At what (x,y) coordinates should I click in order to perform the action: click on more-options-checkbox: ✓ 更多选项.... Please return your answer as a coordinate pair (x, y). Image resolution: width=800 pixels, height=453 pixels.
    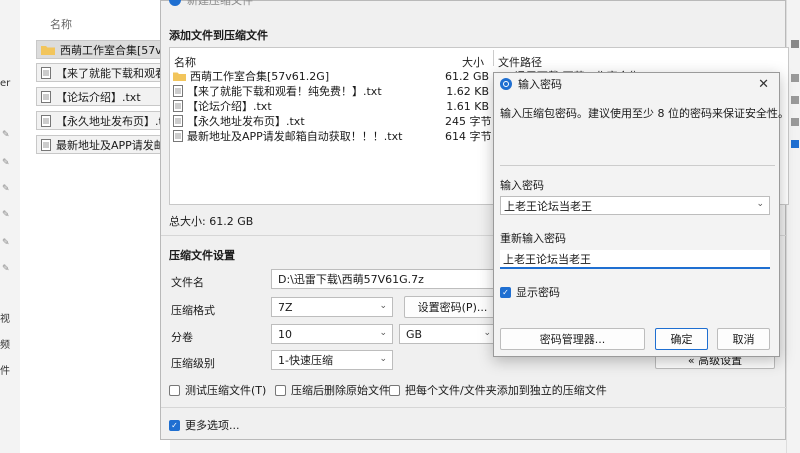
    Looking at the image, I should click on (204, 425).